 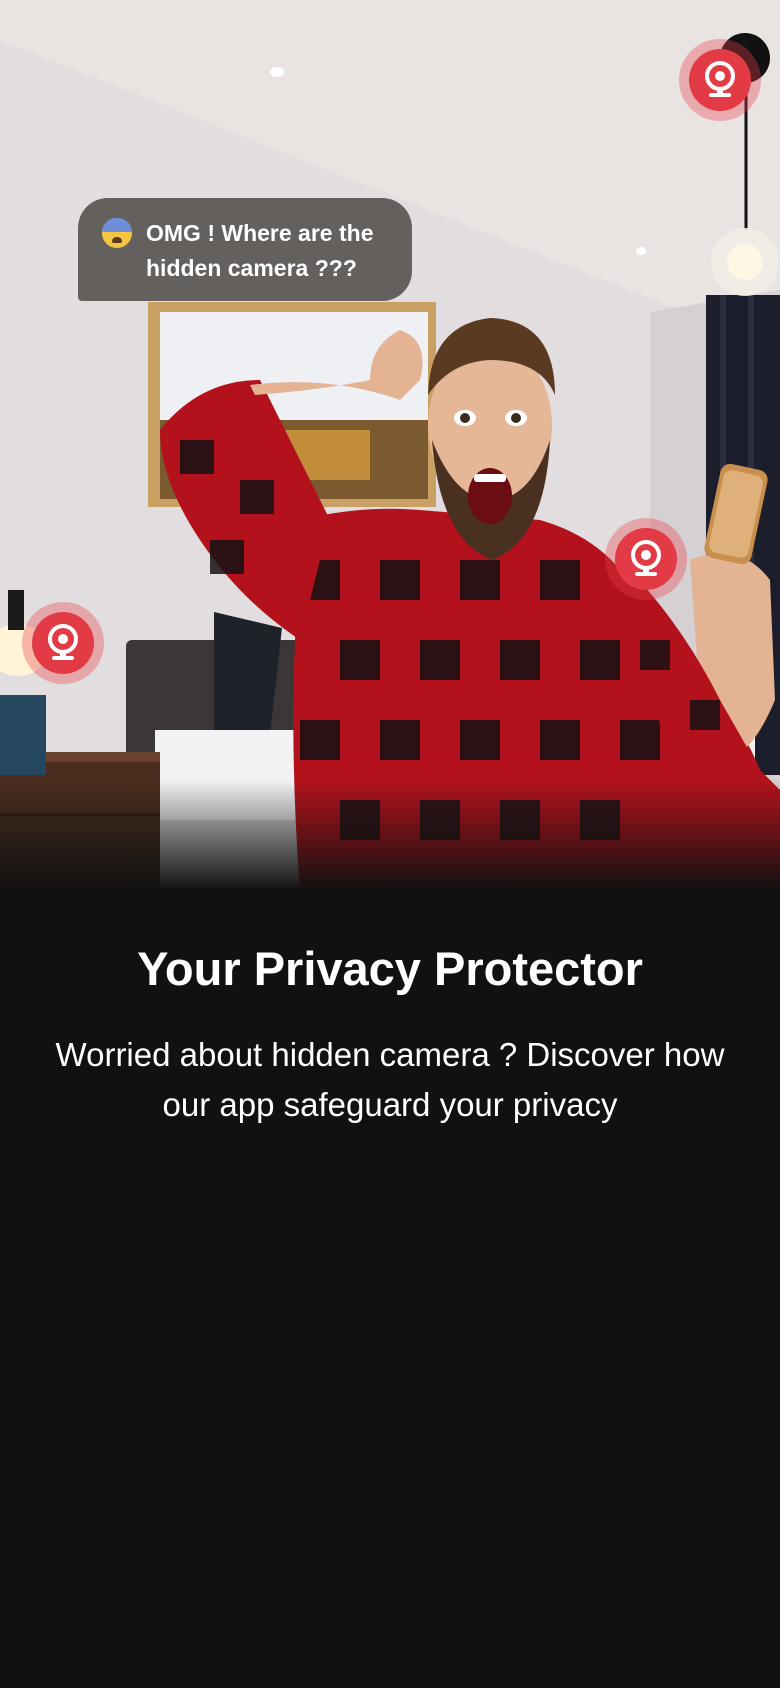 I want to click on speech-bubble: OMG ! Where are the hidden camera ???, so click(x=245, y=249).